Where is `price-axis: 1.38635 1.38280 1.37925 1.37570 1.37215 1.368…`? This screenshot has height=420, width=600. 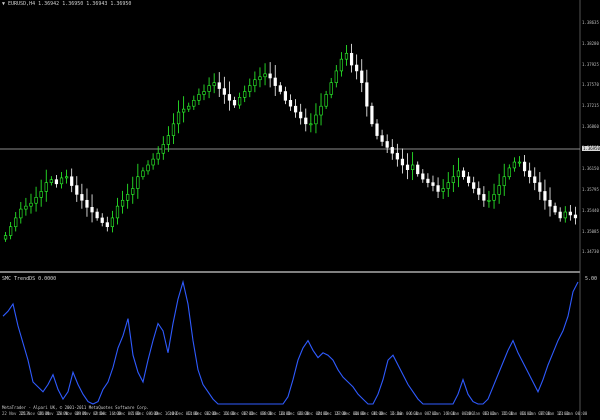
price-axis: 1.38635 1.38280 1.37925 1.37570 1.37215 1.368… is located at coordinates (590, 210).